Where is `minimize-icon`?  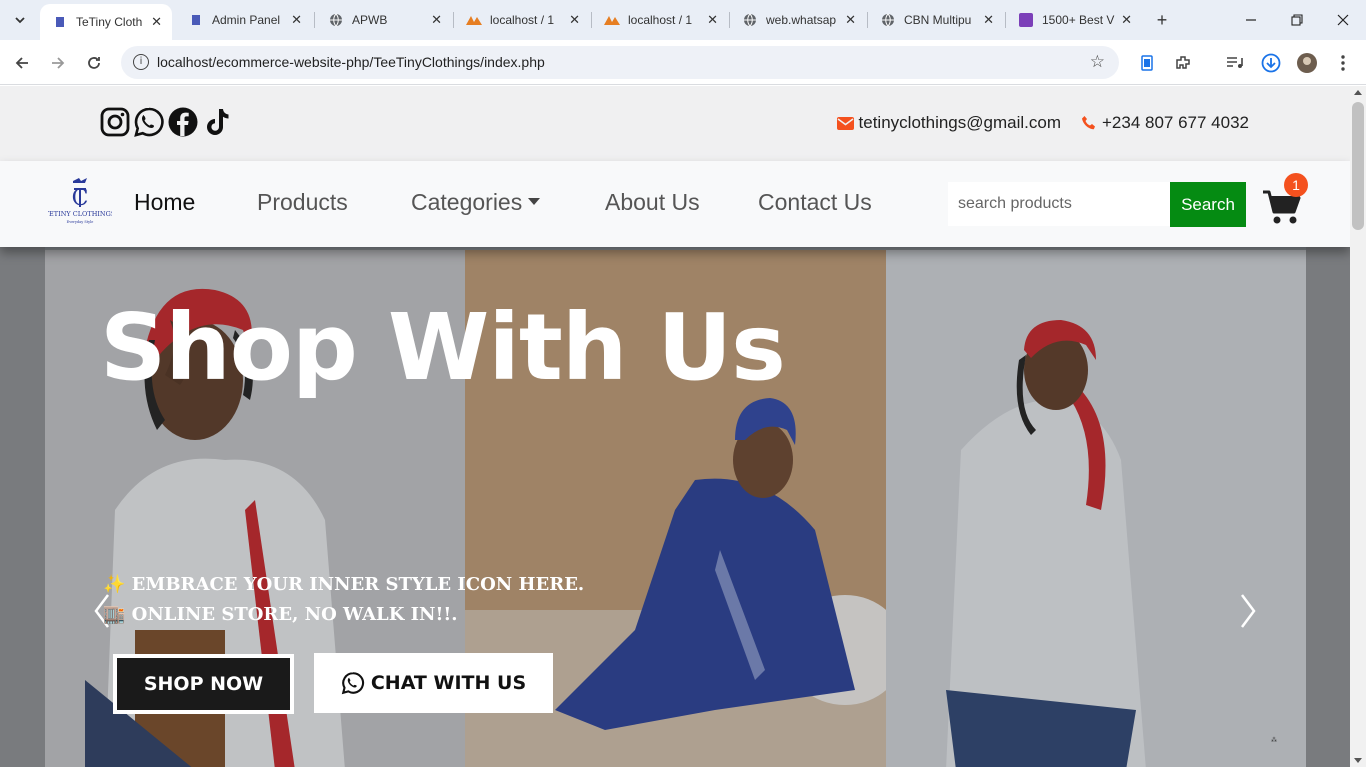 minimize-icon is located at coordinates (1251, 20).